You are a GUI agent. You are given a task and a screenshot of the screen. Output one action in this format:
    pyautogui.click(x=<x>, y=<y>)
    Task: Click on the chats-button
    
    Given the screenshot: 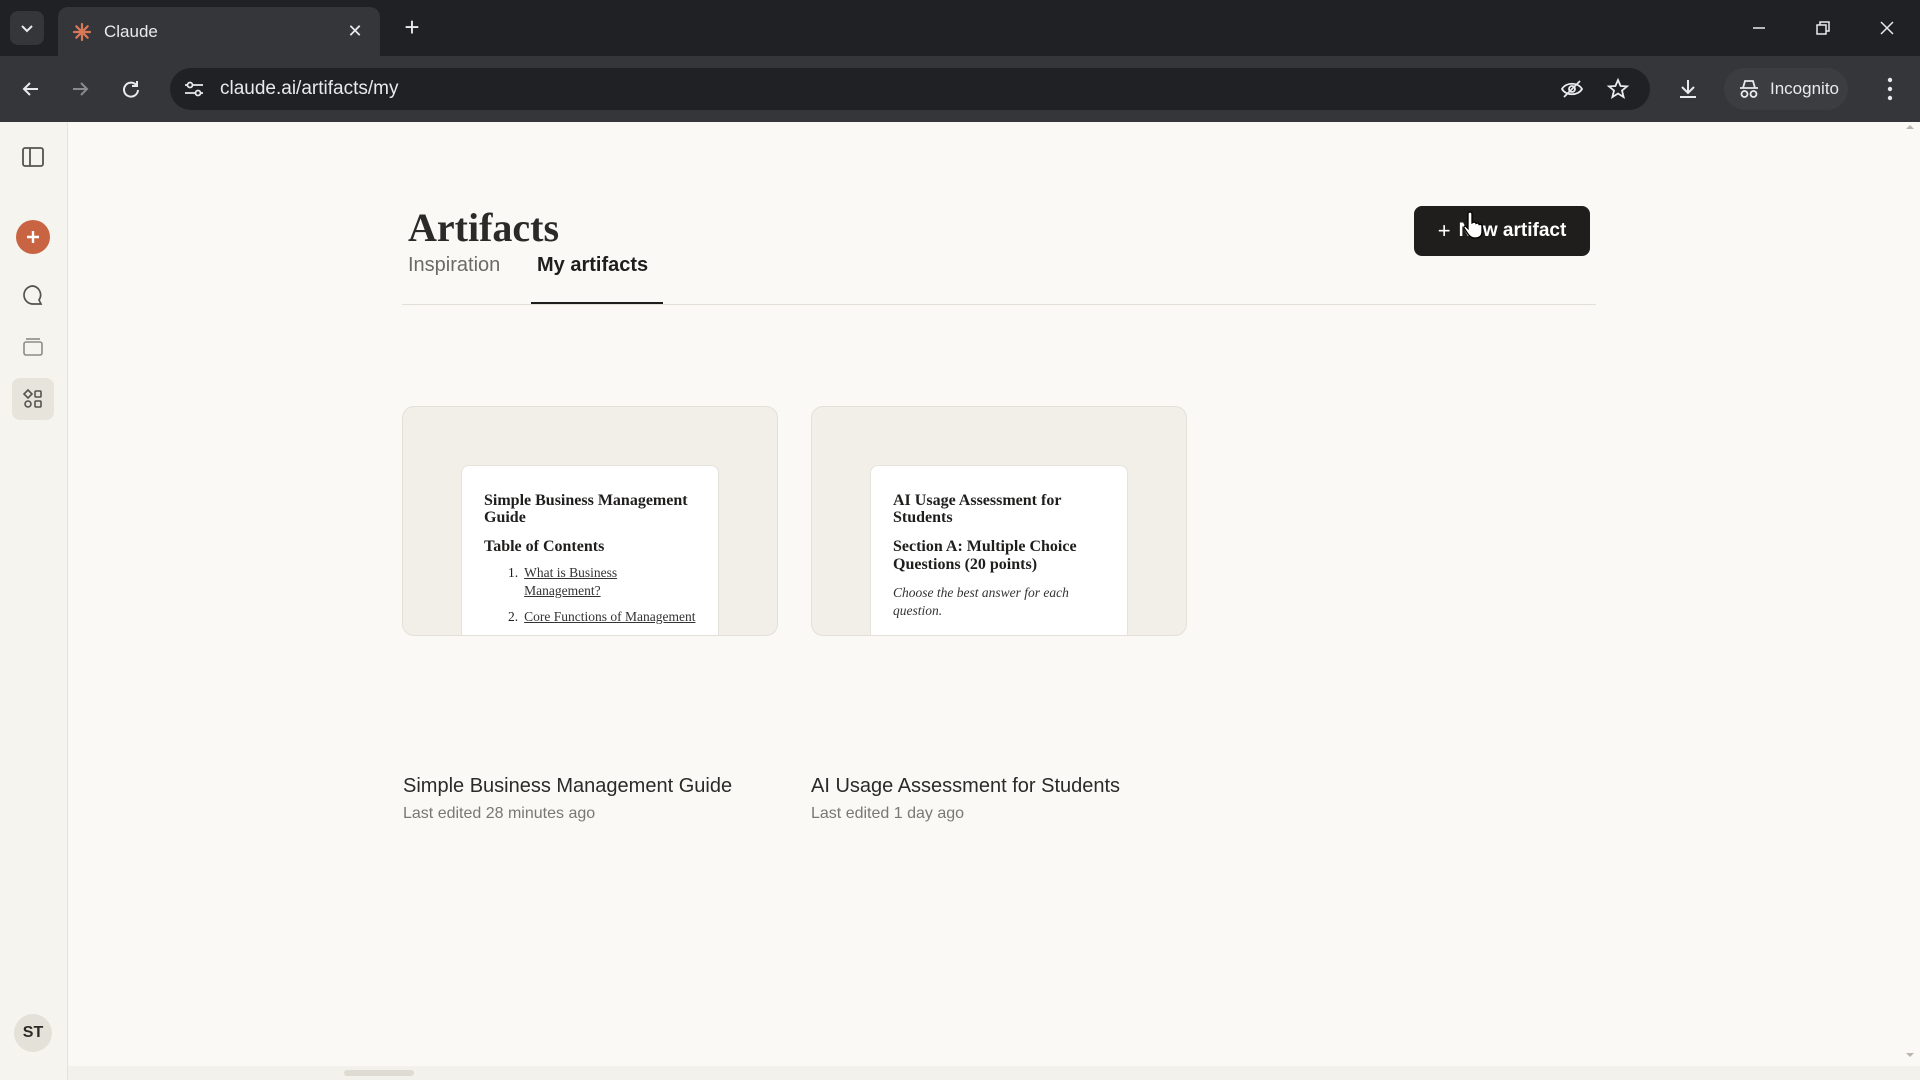 What is the action you would take?
    pyautogui.click(x=33, y=295)
    